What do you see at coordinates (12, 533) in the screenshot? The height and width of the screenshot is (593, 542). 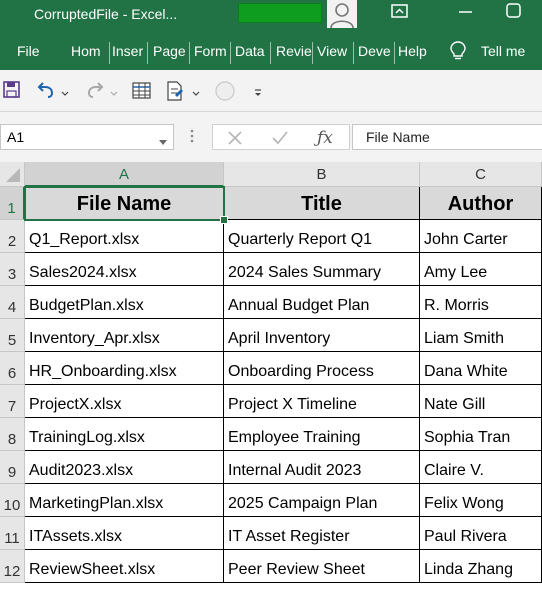 I see `row-header-11: 11` at bounding box center [12, 533].